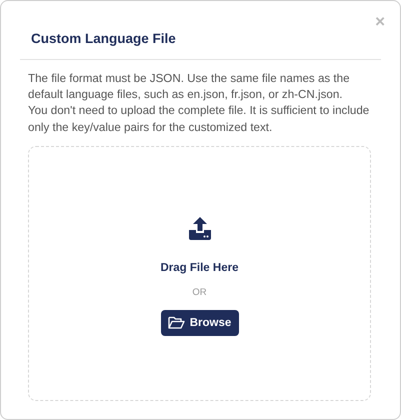  What do you see at coordinates (199, 292) in the screenshot?
I see `separator-text: OR` at bounding box center [199, 292].